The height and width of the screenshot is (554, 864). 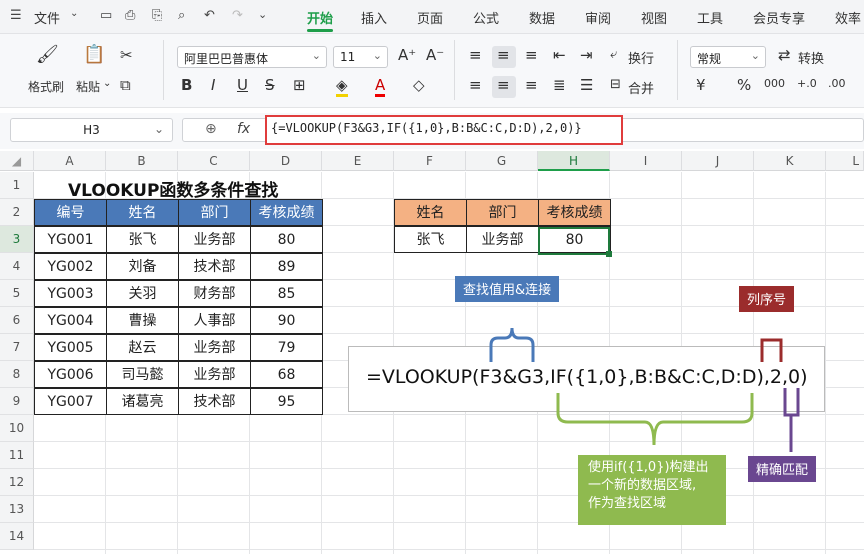 I want to click on annotation-brackets, so click(x=644, y=389).